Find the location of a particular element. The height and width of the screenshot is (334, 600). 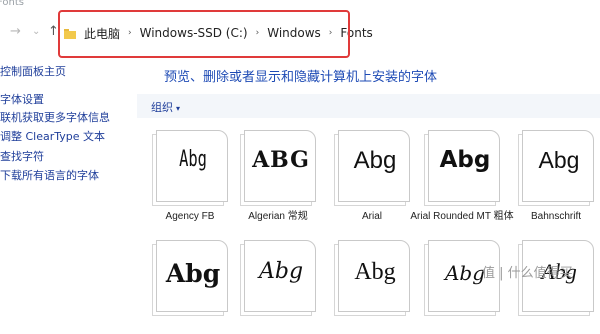

organize-label: 组织 is located at coordinates (162, 107).